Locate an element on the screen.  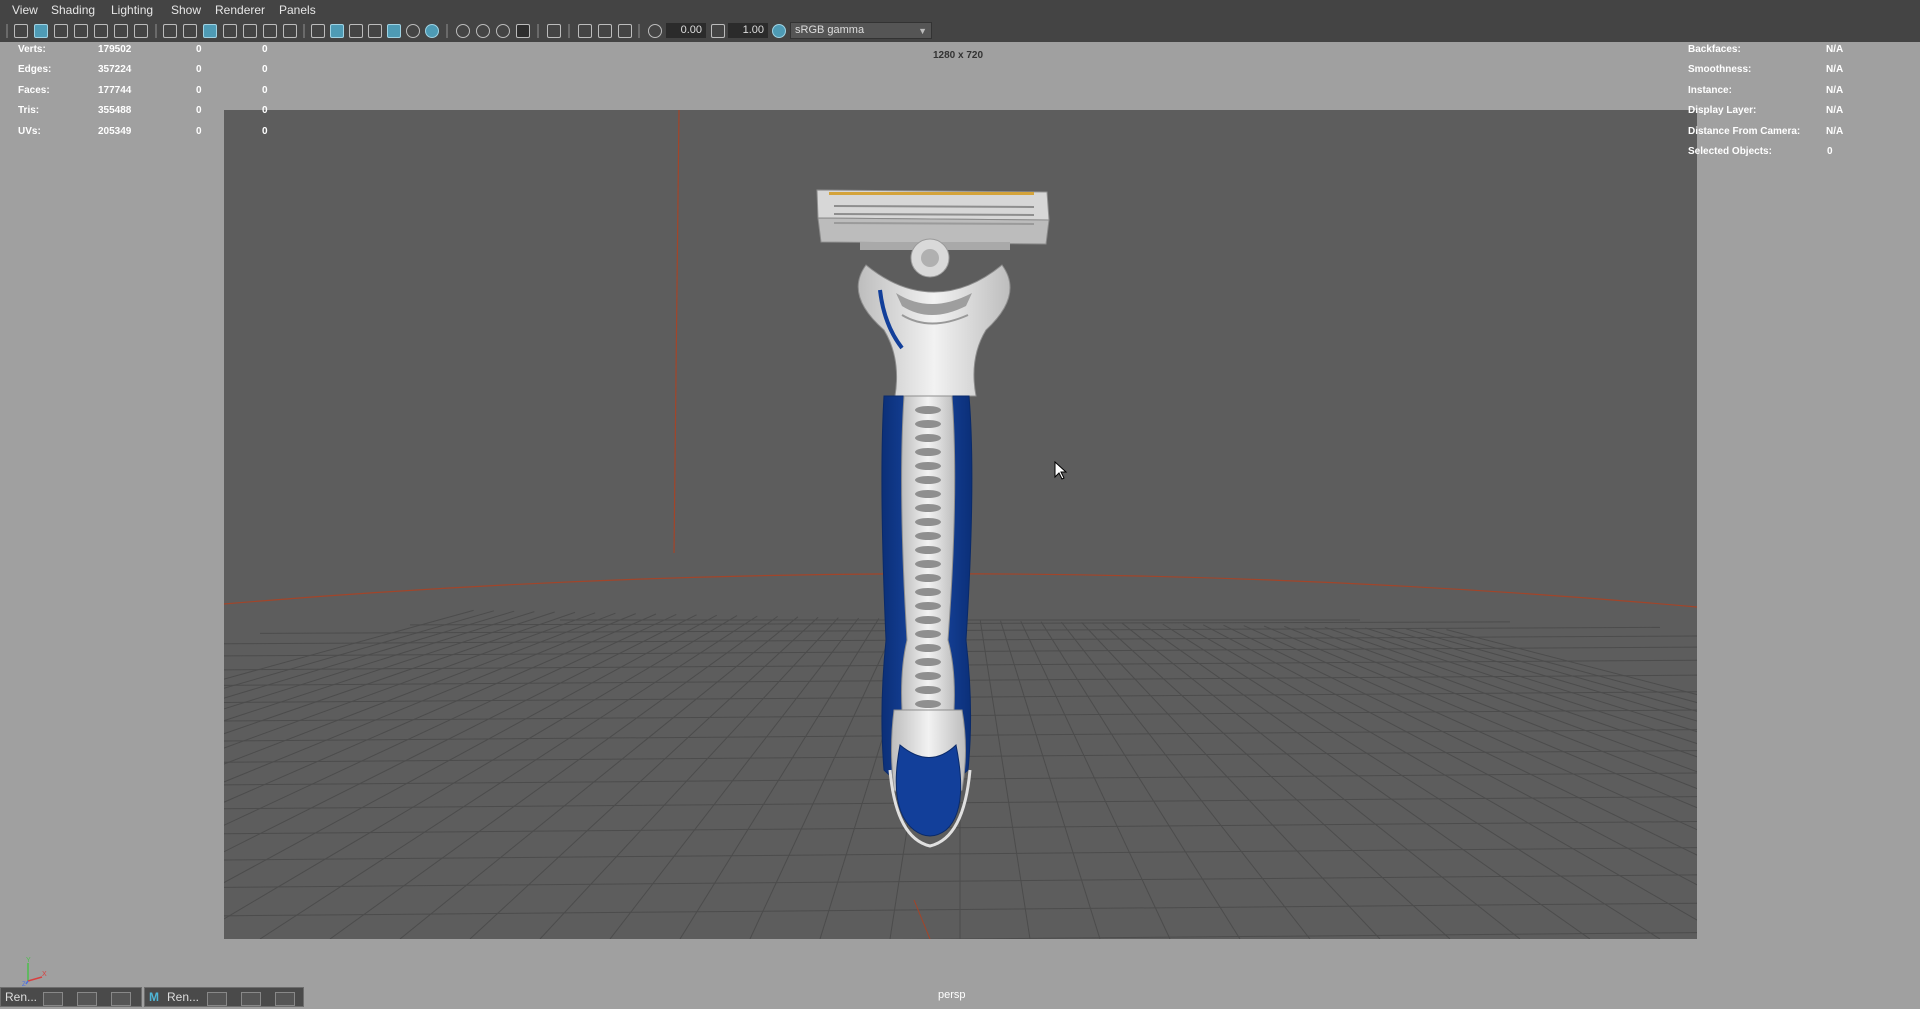
hud-selected-objects-label: Selected Objects: is located at coordinates (1730, 151).